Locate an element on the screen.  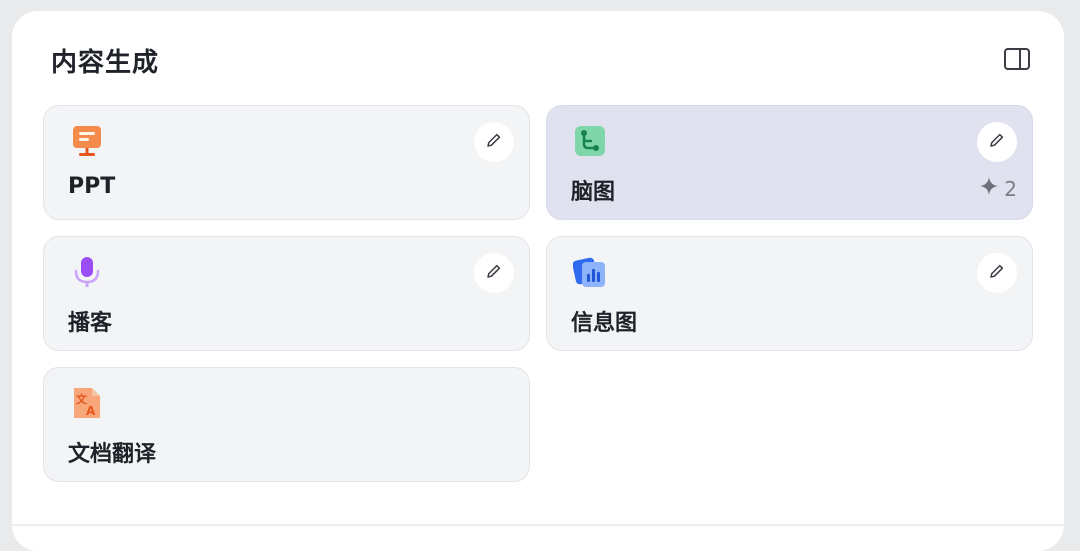
card-podcast: 播客 is located at coordinates (286, 293).